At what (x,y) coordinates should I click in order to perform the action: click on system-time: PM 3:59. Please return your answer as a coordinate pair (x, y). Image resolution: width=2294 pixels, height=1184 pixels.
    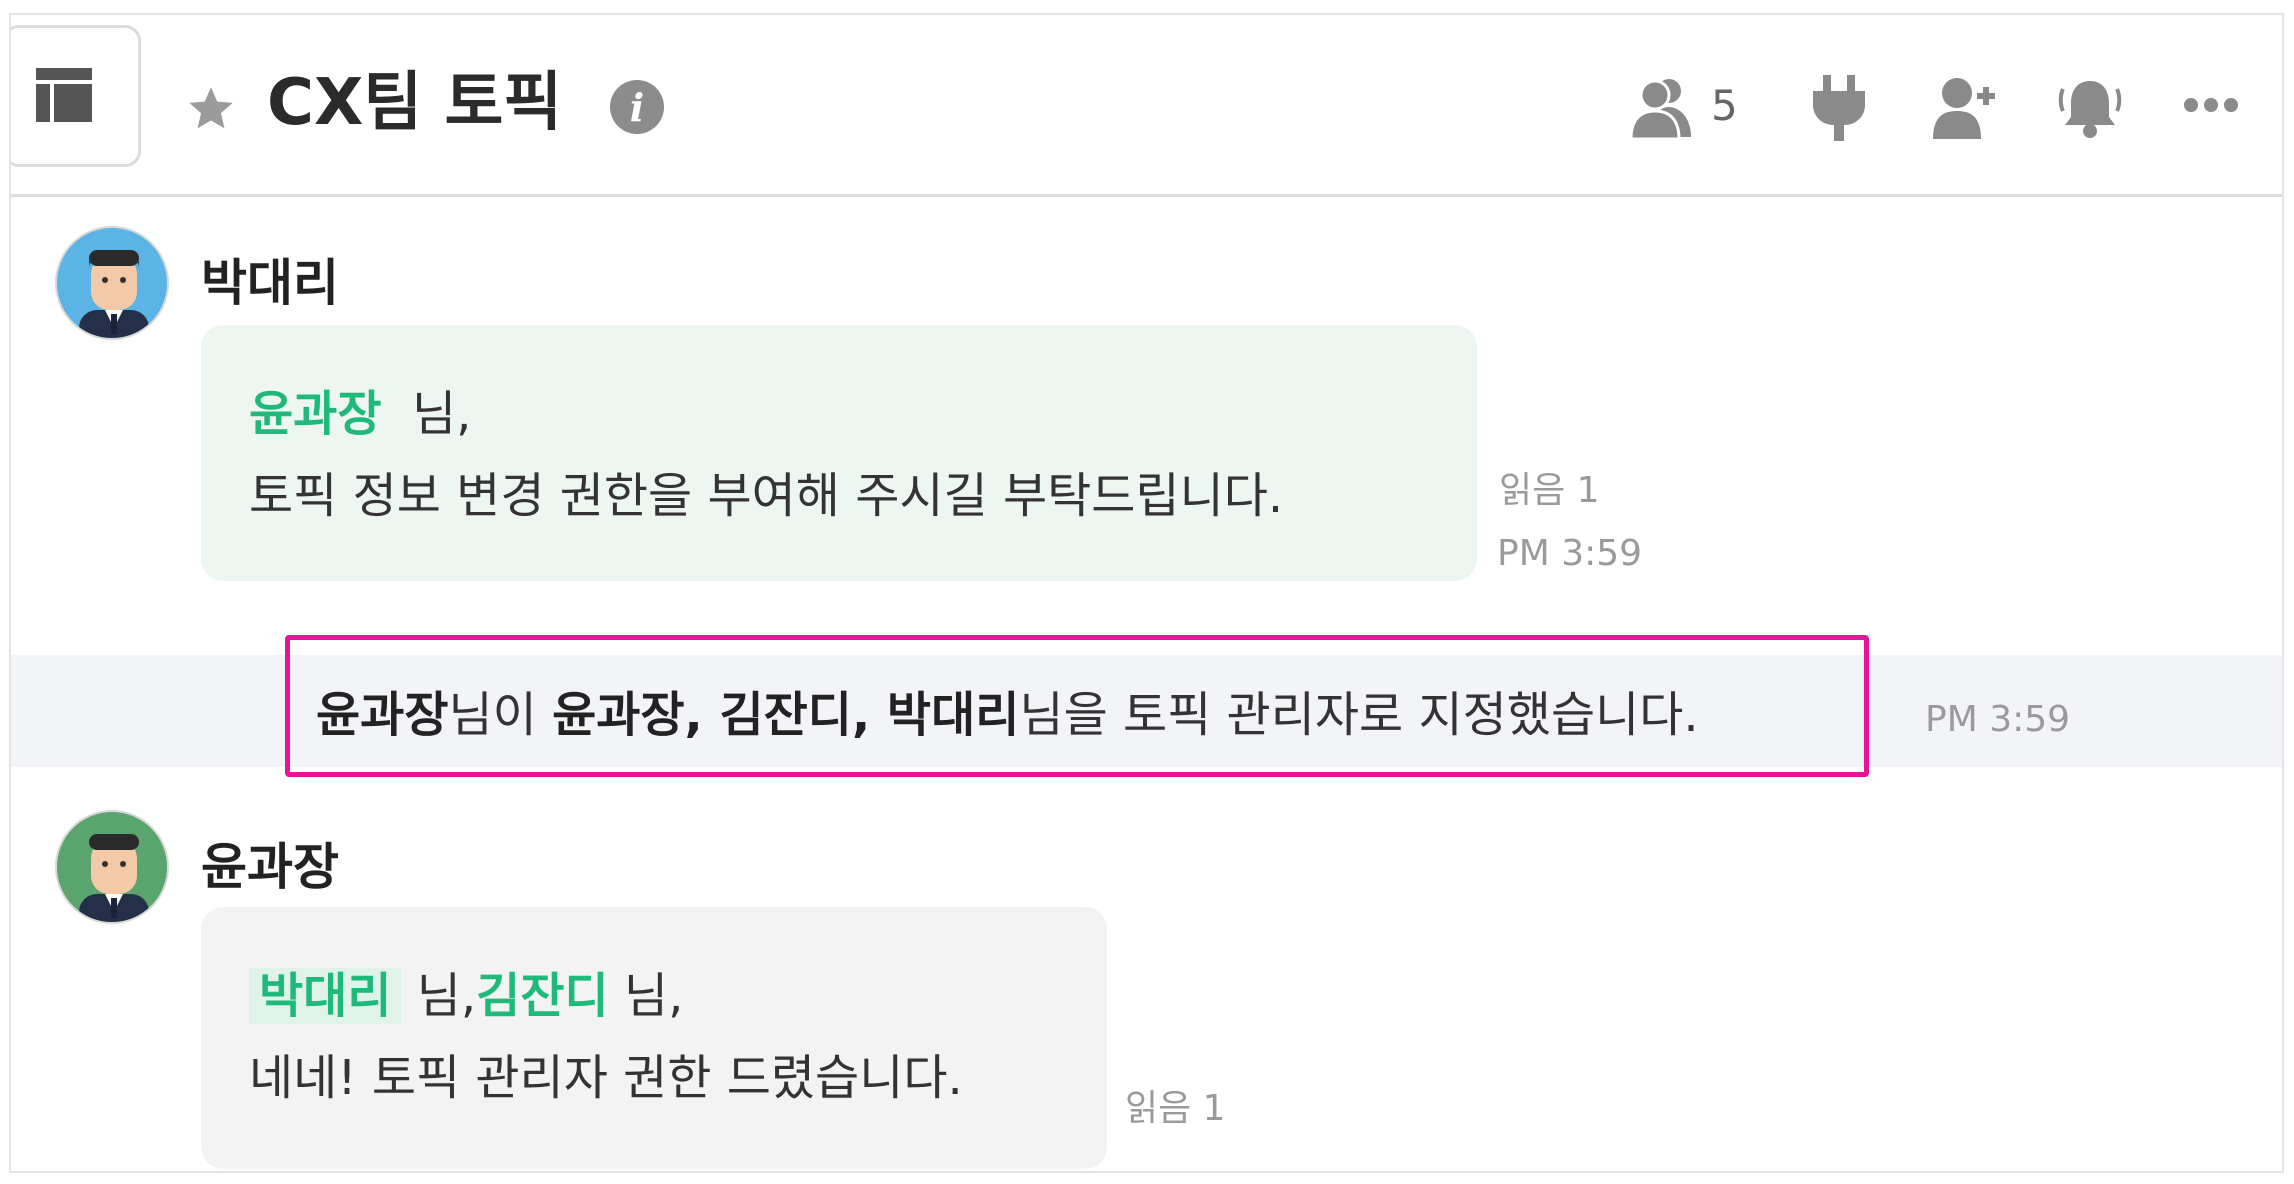
    Looking at the image, I should click on (1998, 719).